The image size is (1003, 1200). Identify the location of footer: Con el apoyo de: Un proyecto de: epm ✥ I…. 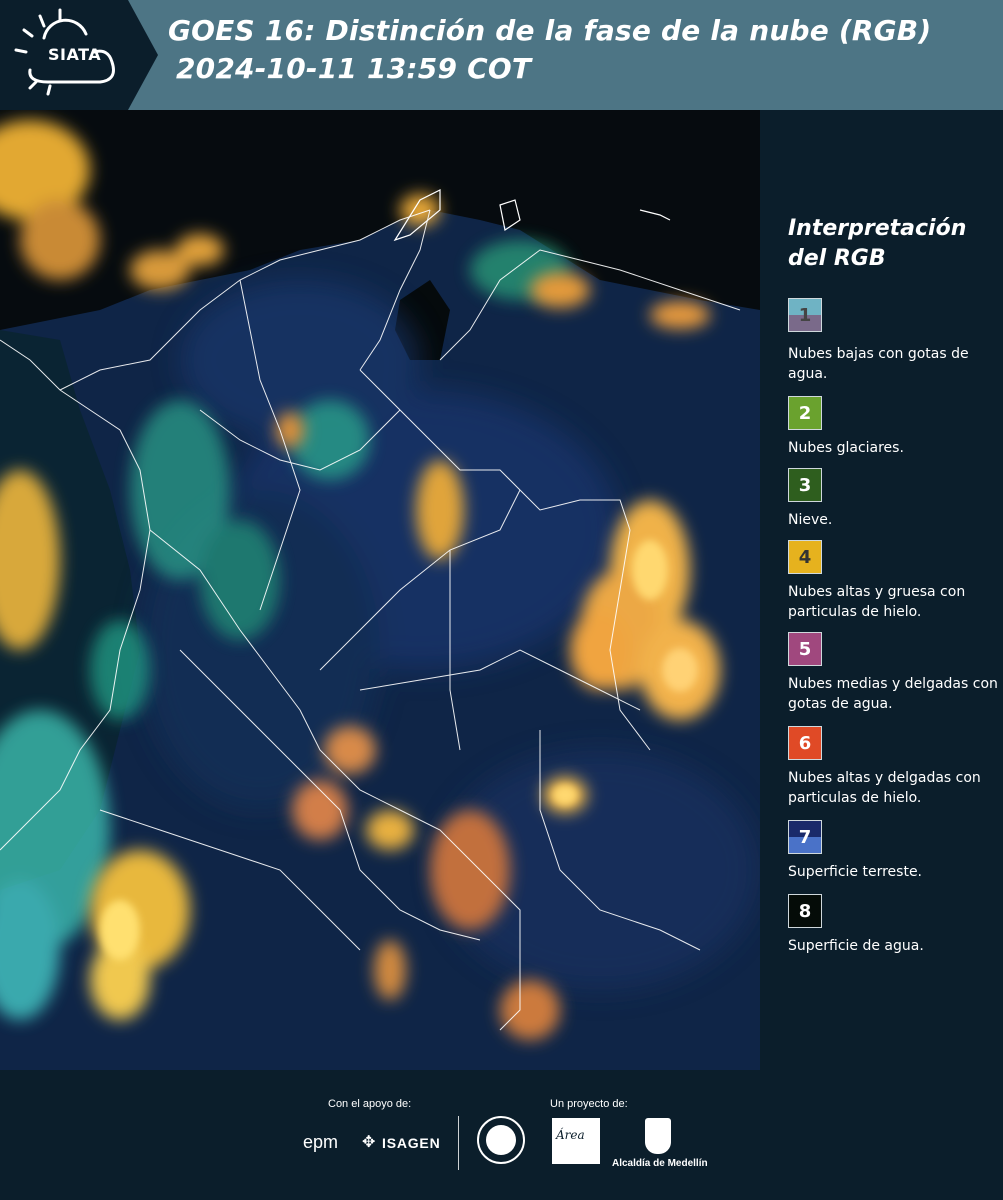
(501, 1135).